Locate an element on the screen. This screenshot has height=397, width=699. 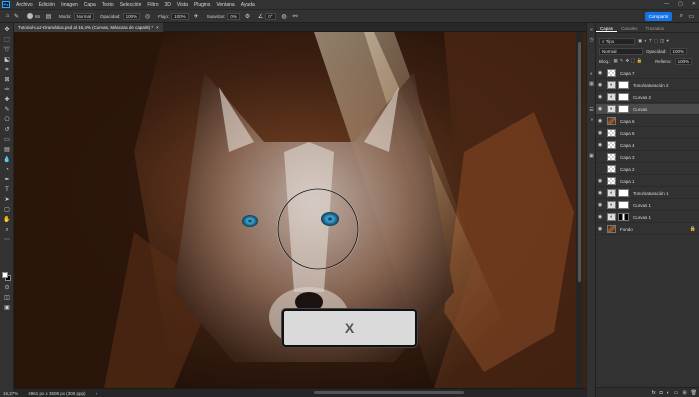
search-icon: ⌕ is located at coordinates (681, 16).